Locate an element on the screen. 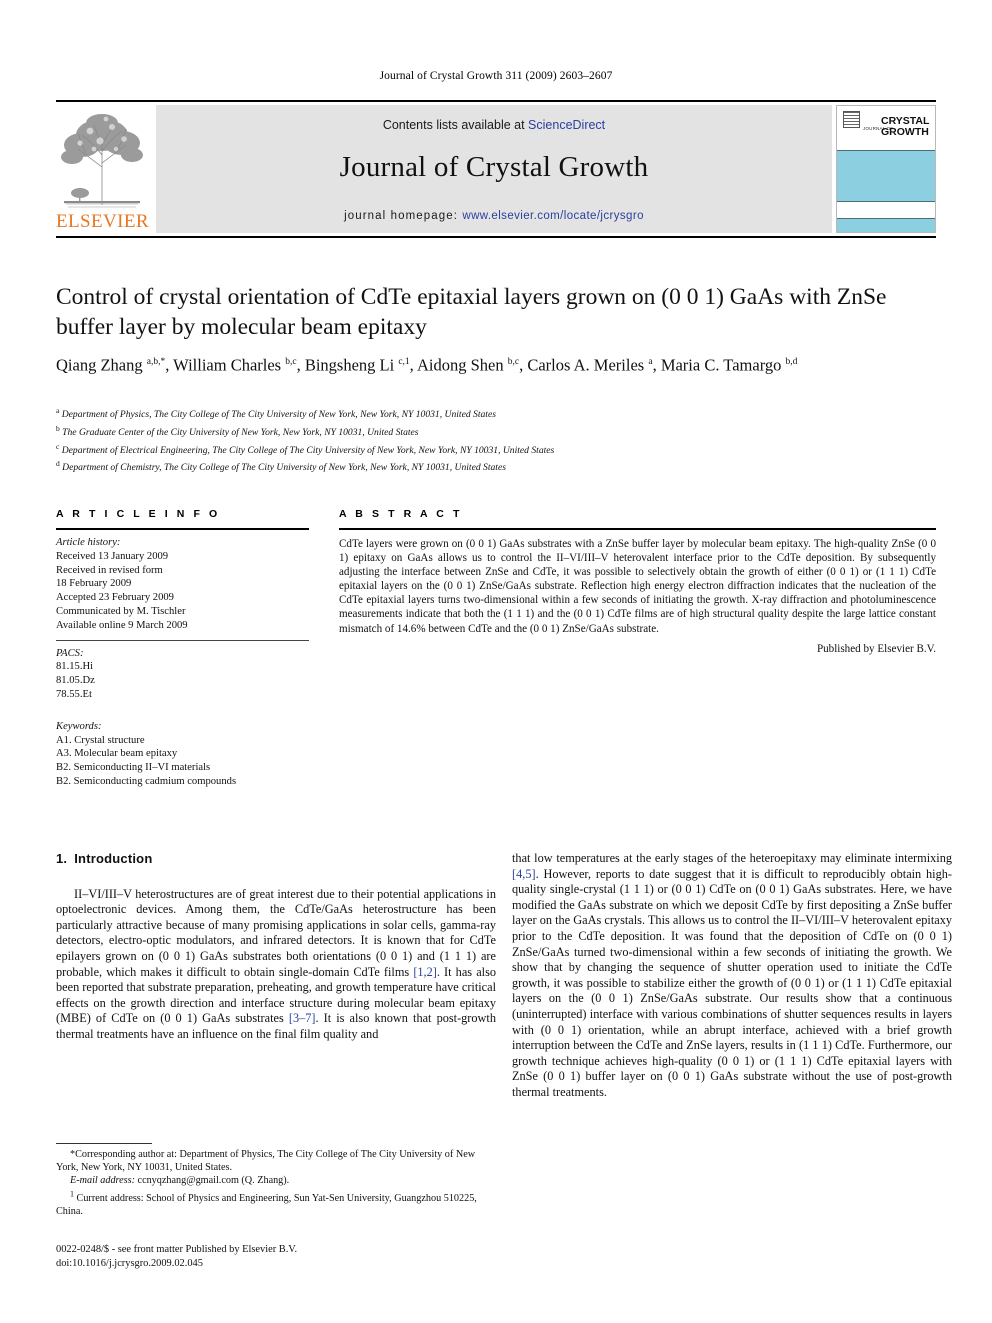 The width and height of the screenshot is (992, 1323). footnote-email-label: E-mail address: is located at coordinates (102, 1181).